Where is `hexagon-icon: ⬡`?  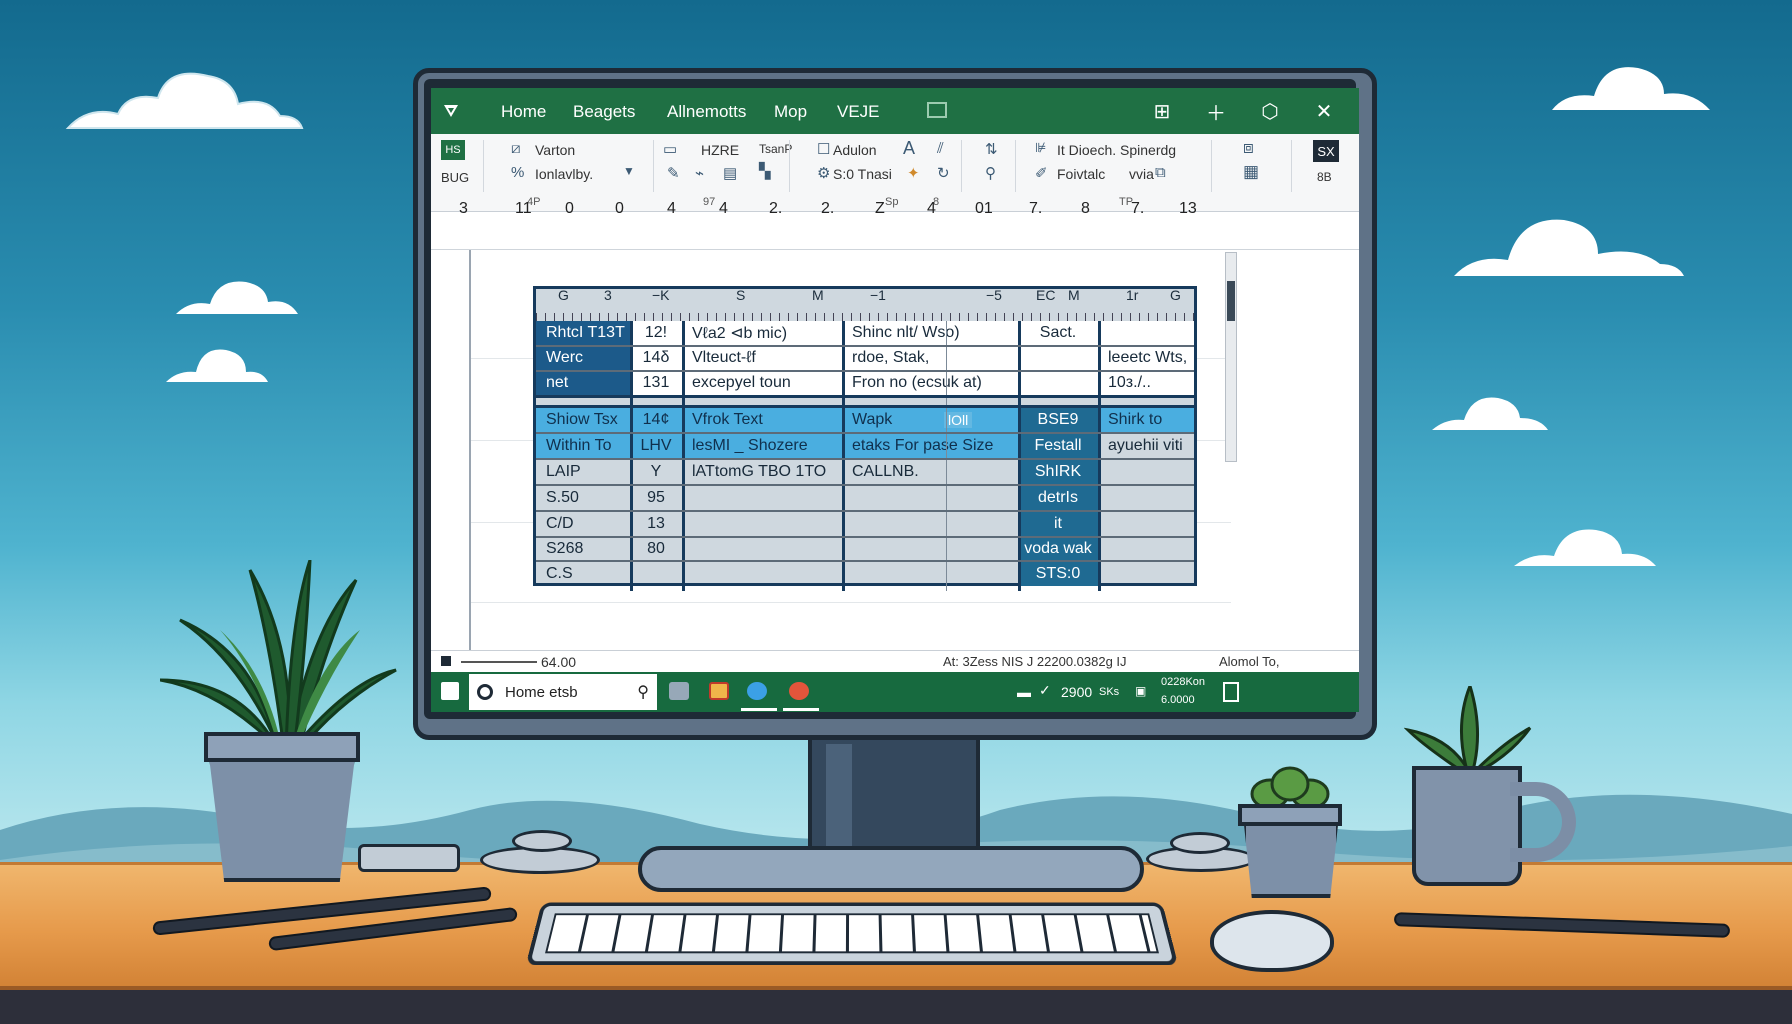
hexagon-icon: ⬡ is located at coordinates (1270, 111).